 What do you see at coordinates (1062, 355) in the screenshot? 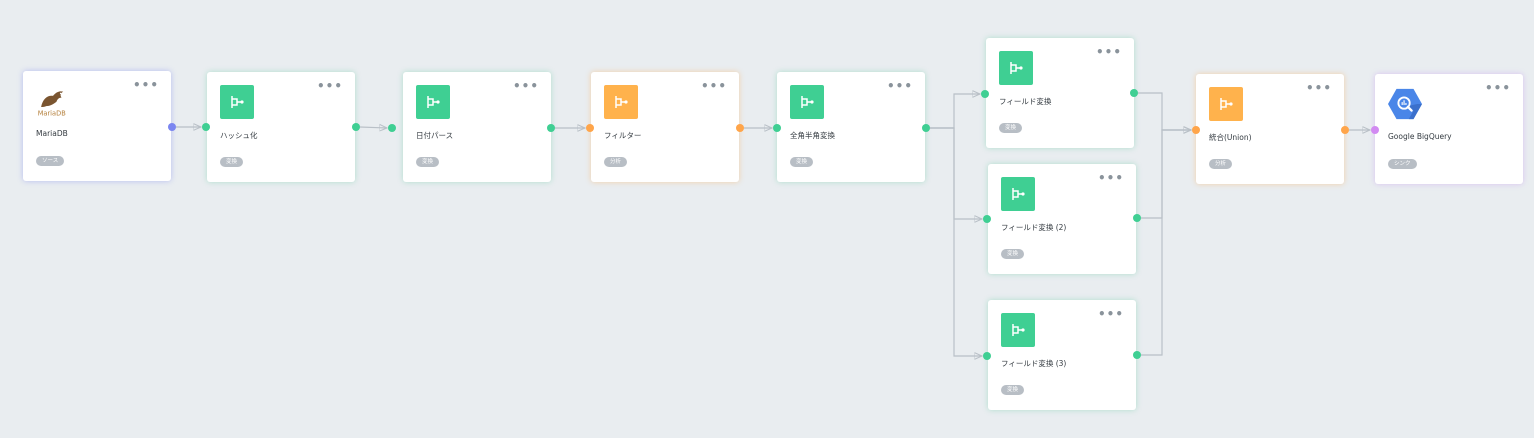
I see `node-field-transform-3: ••• フィールド変換 (3) 変換` at bounding box center [1062, 355].